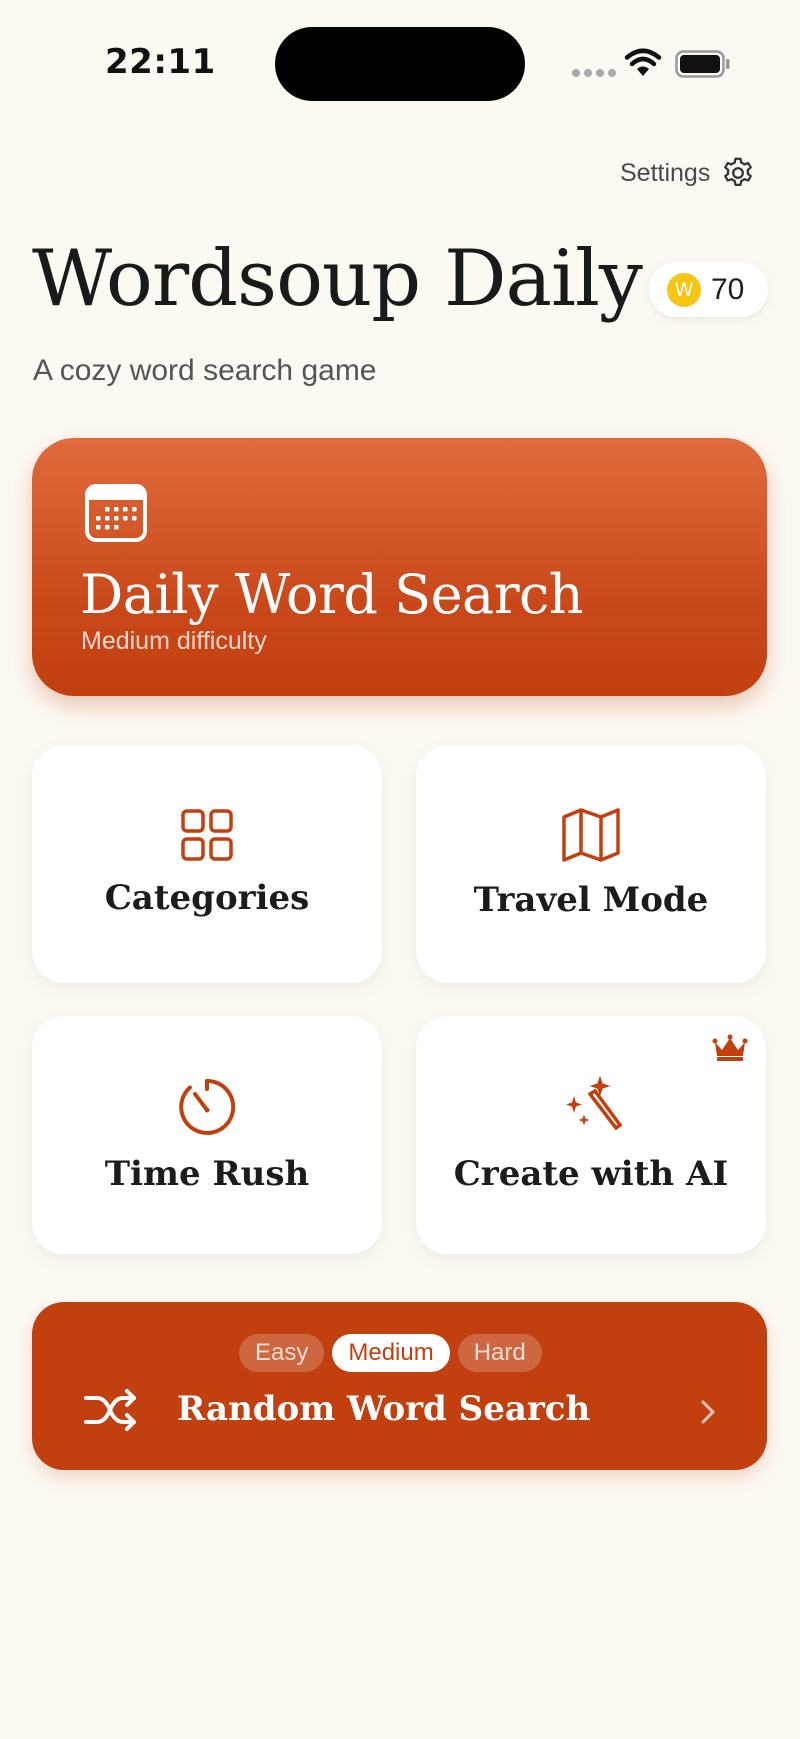 Image resolution: width=800 pixels, height=1739 pixels. Describe the element at coordinates (594, 73) in the screenshot. I see `cellular-signal-icon` at that location.